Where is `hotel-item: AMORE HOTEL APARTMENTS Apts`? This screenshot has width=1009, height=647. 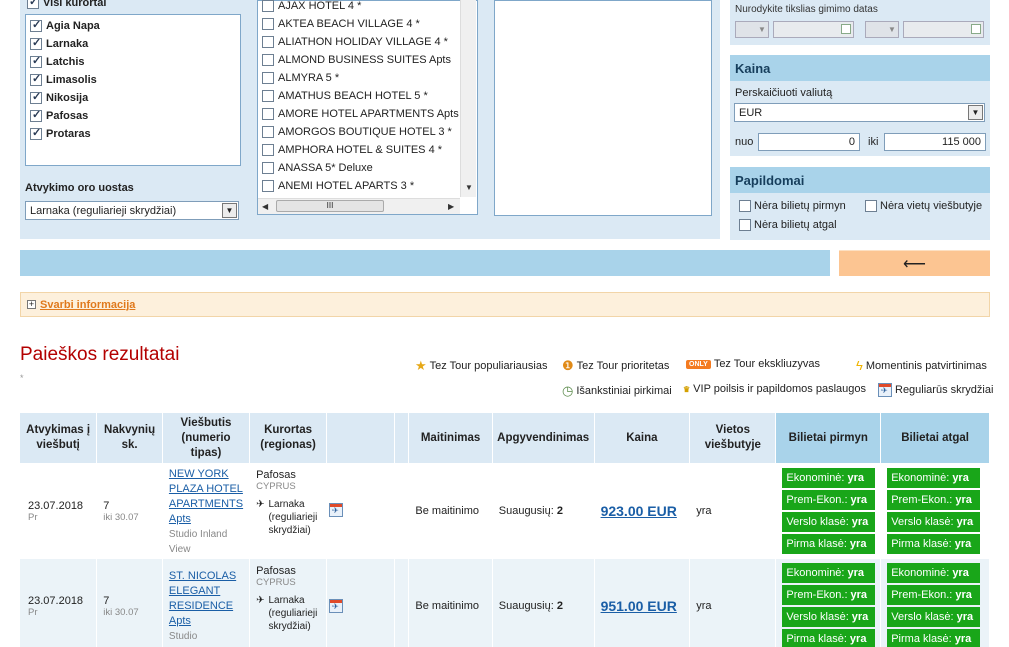 hotel-item: AMORE HOTEL APARTMENTS Apts is located at coordinates (360, 114).